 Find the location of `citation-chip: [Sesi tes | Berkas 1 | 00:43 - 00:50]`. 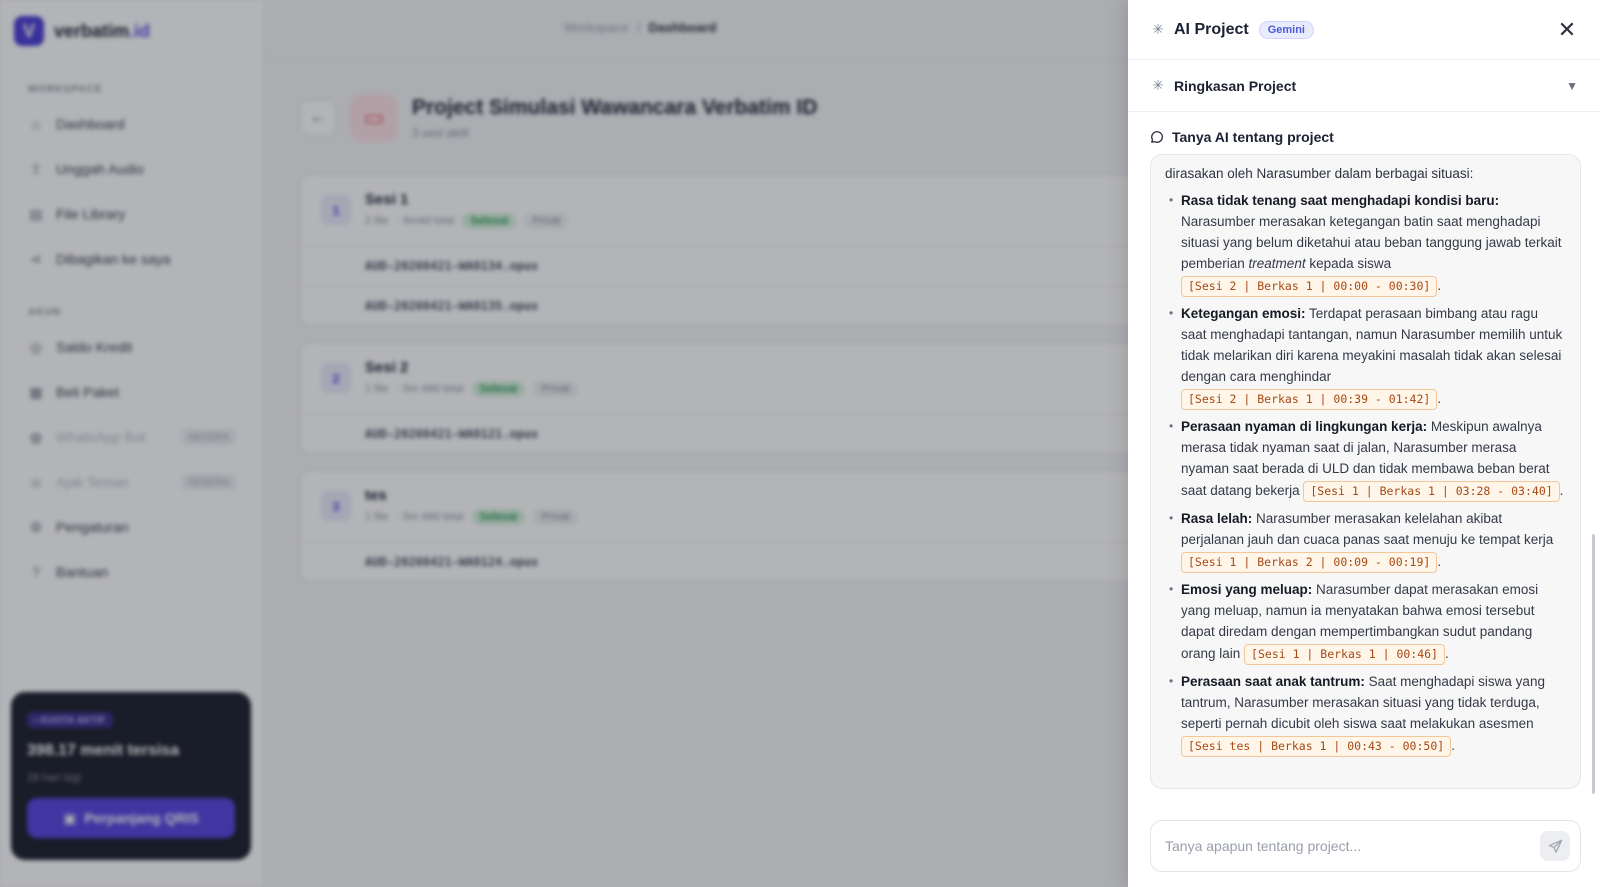

citation-chip: [Sesi tes | Berkas 1 | 00:43 - 00:50] is located at coordinates (1316, 746).